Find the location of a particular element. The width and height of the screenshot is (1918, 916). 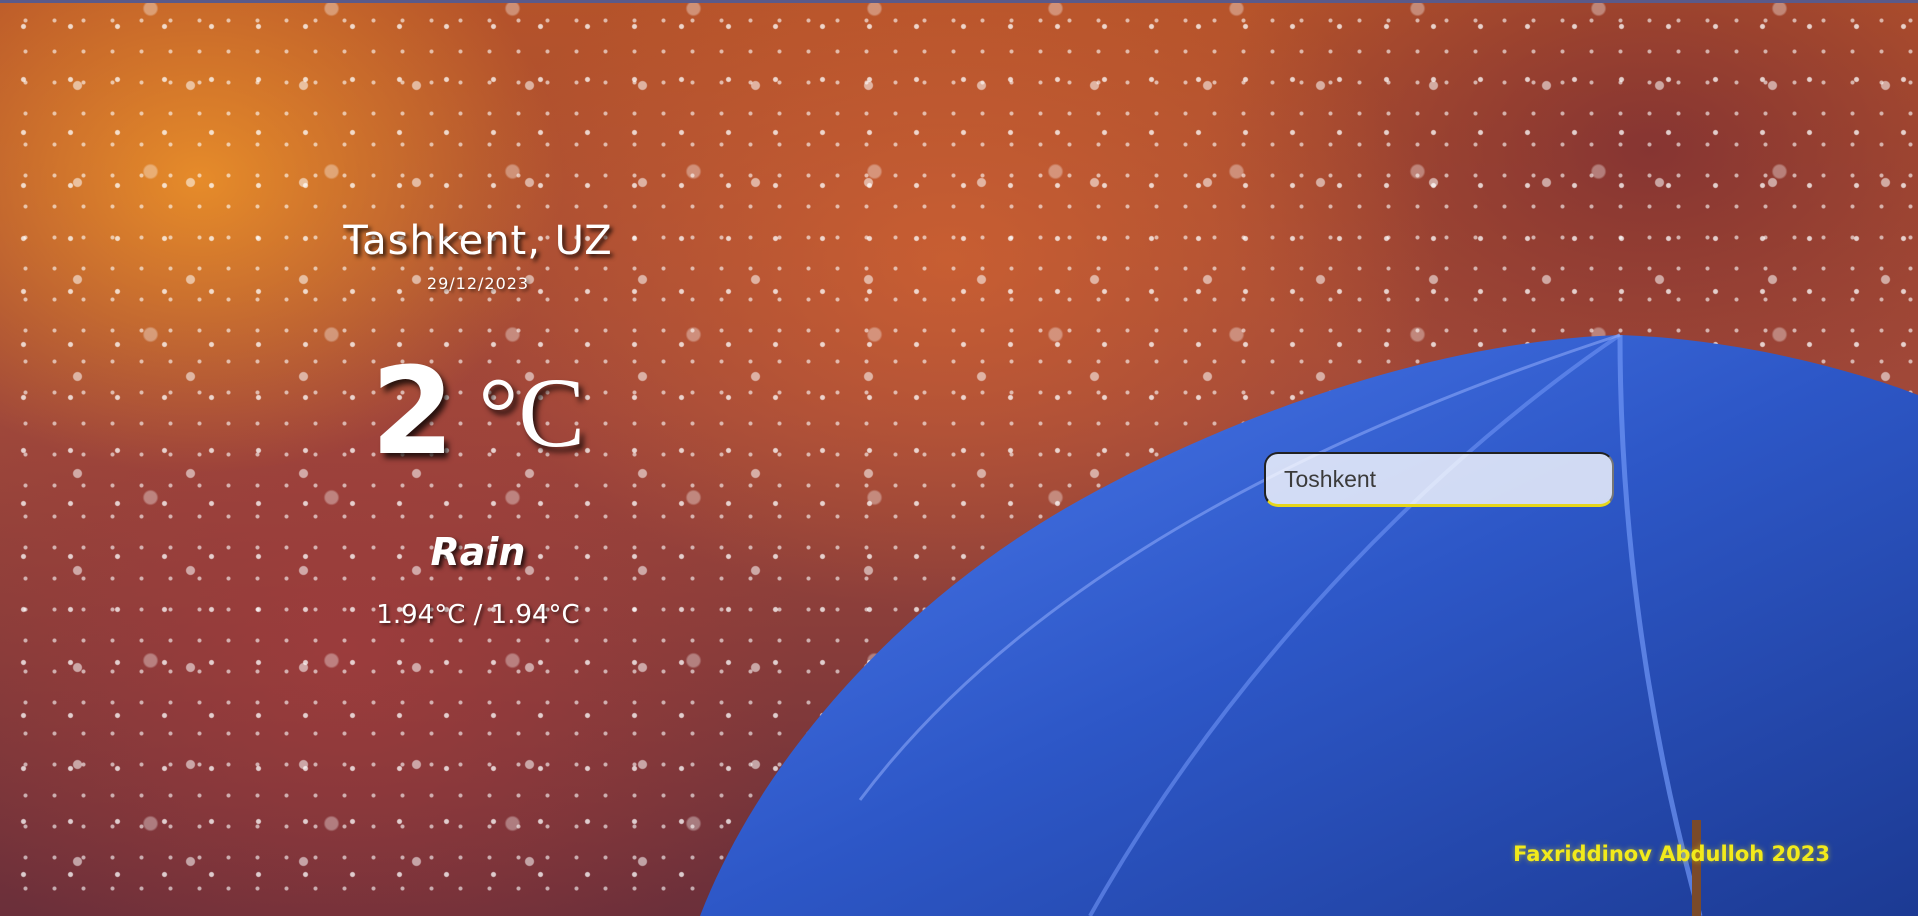

temperature-value: 2 is located at coordinates (412, 412).